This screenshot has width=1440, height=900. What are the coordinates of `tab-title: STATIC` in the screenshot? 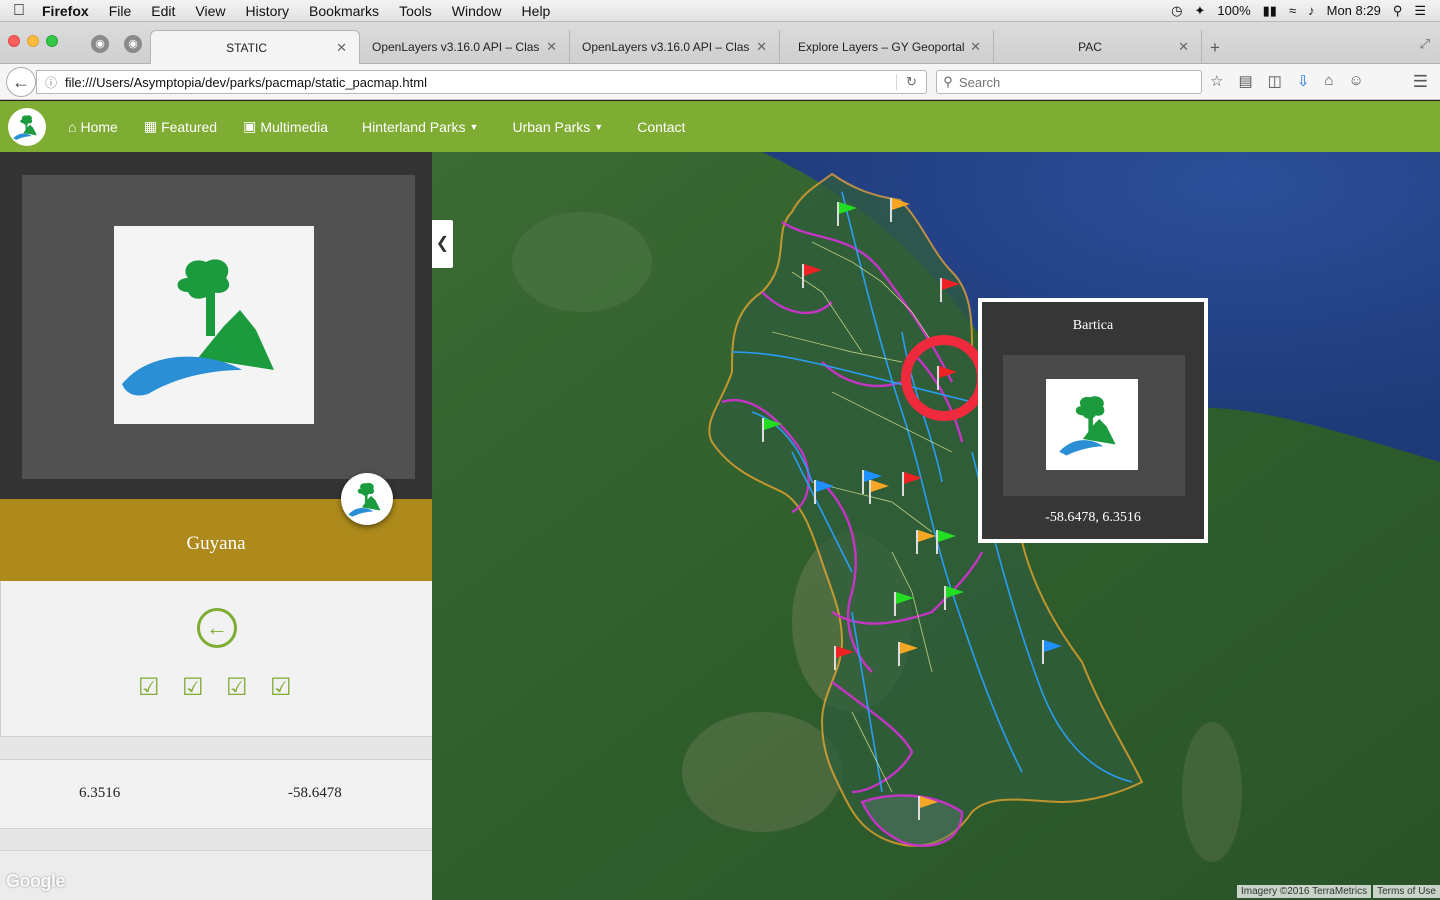 It's located at (246, 47).